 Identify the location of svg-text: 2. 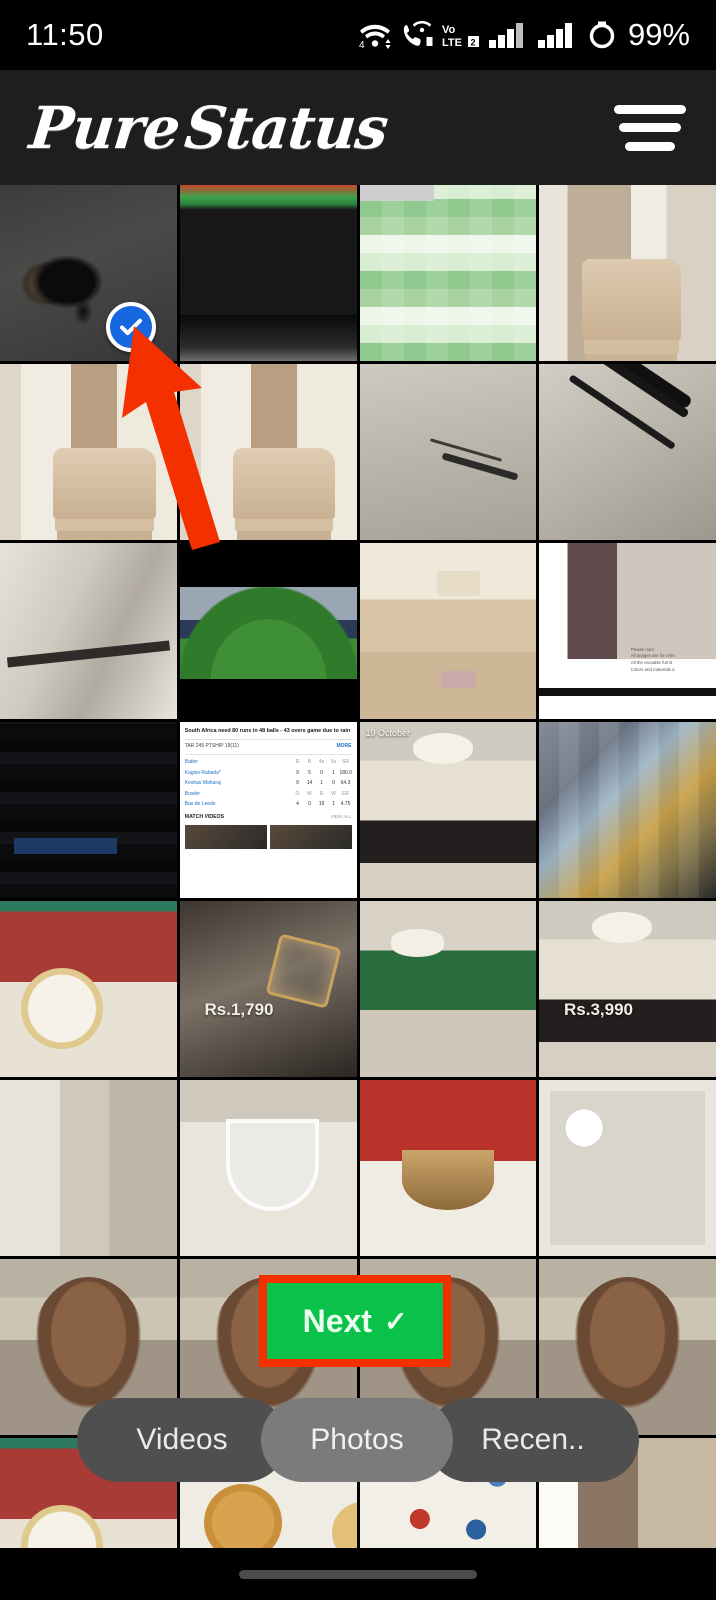
(472, 43).